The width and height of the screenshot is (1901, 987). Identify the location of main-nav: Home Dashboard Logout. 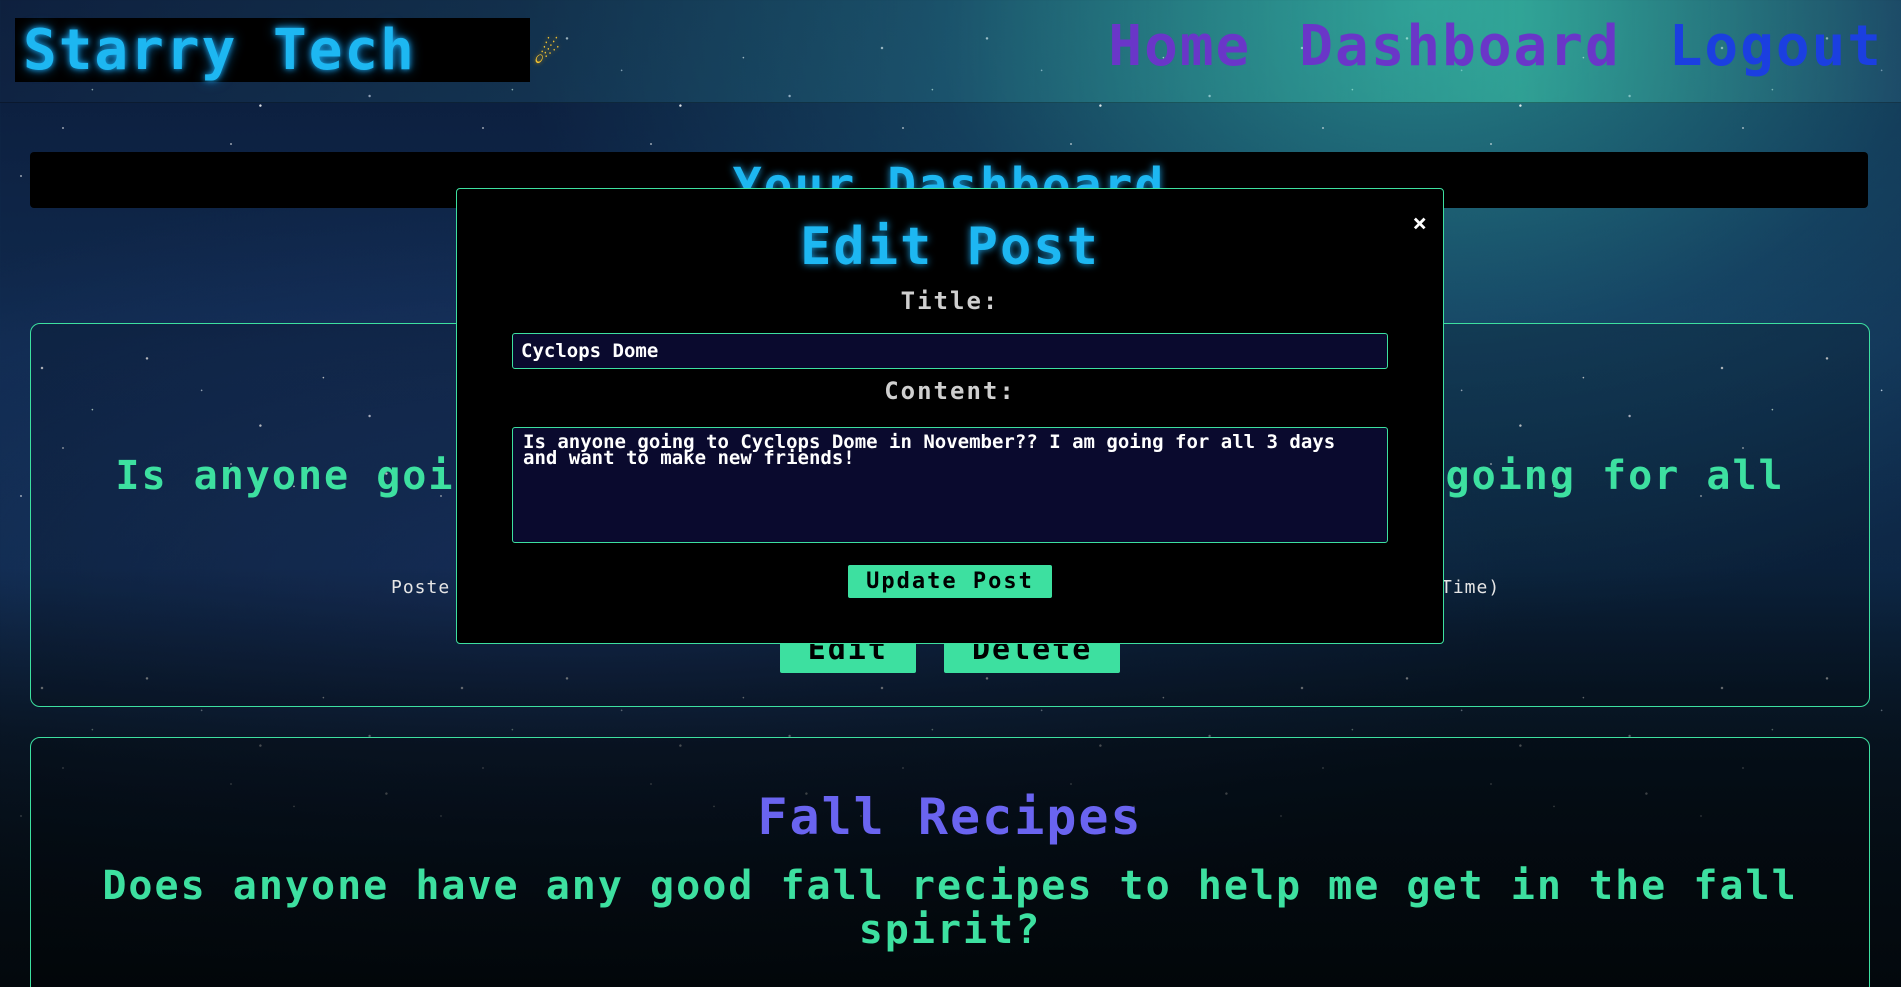
(1495, 46).